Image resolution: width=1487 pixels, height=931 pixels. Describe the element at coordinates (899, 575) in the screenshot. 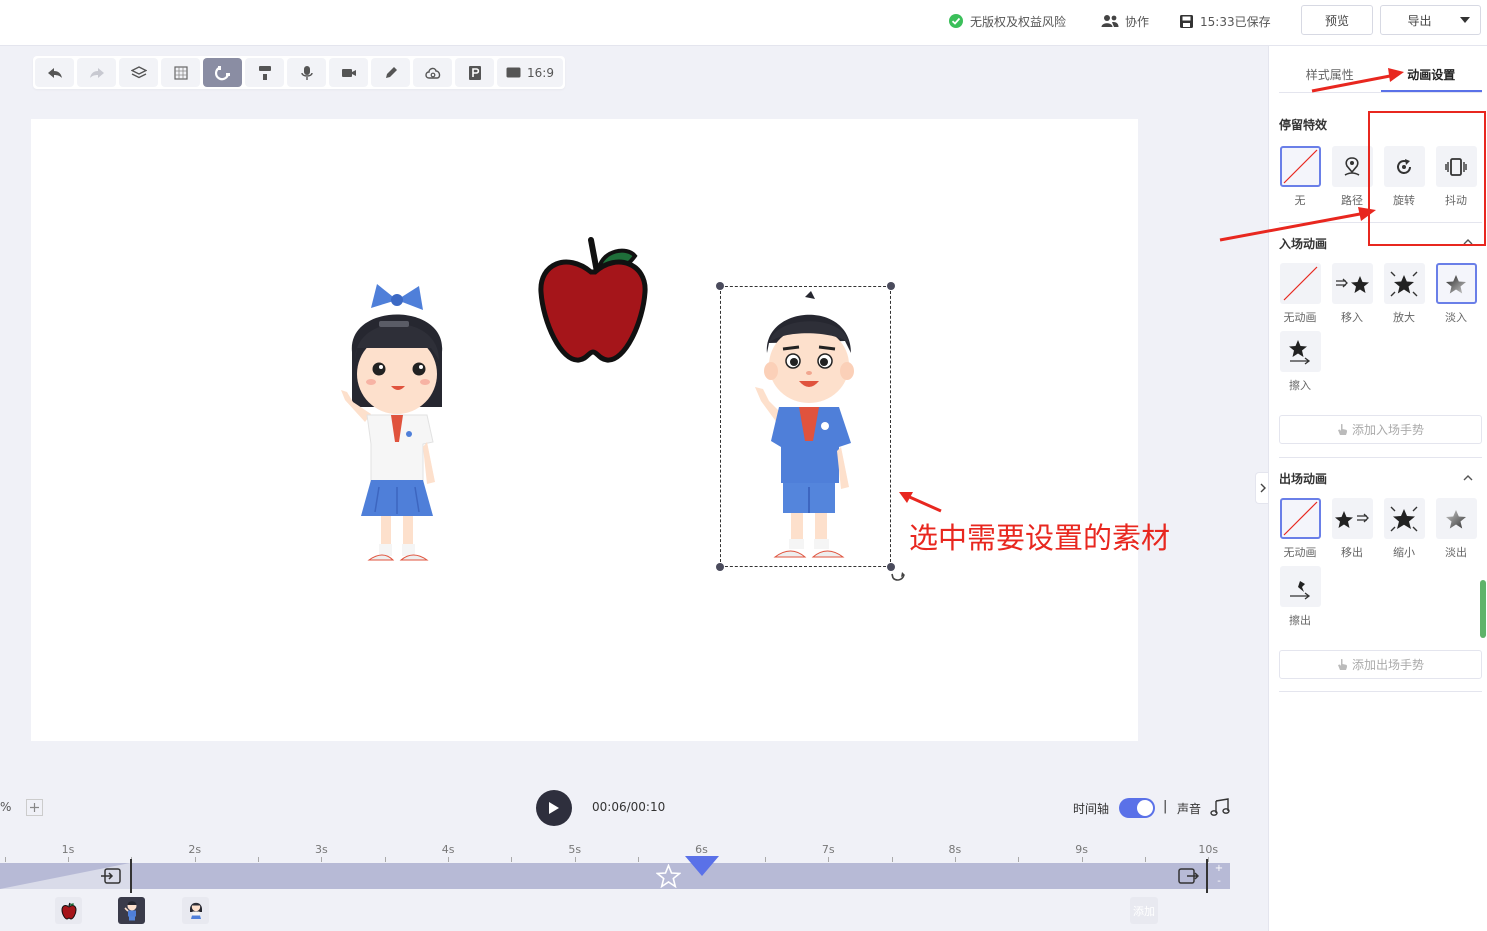

I see `rotate-handle-icon` at that location.